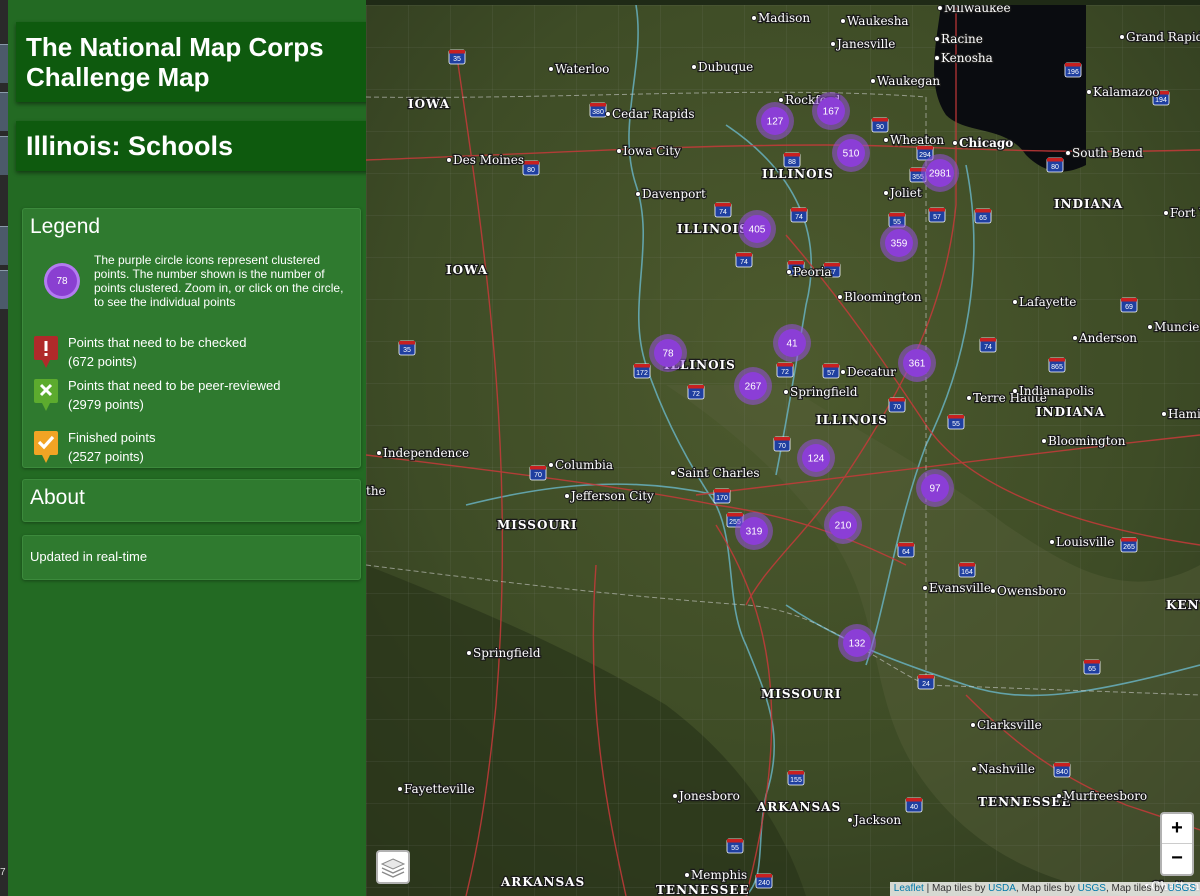  I want to click on place-label: Muncie, so click(1176, 327).